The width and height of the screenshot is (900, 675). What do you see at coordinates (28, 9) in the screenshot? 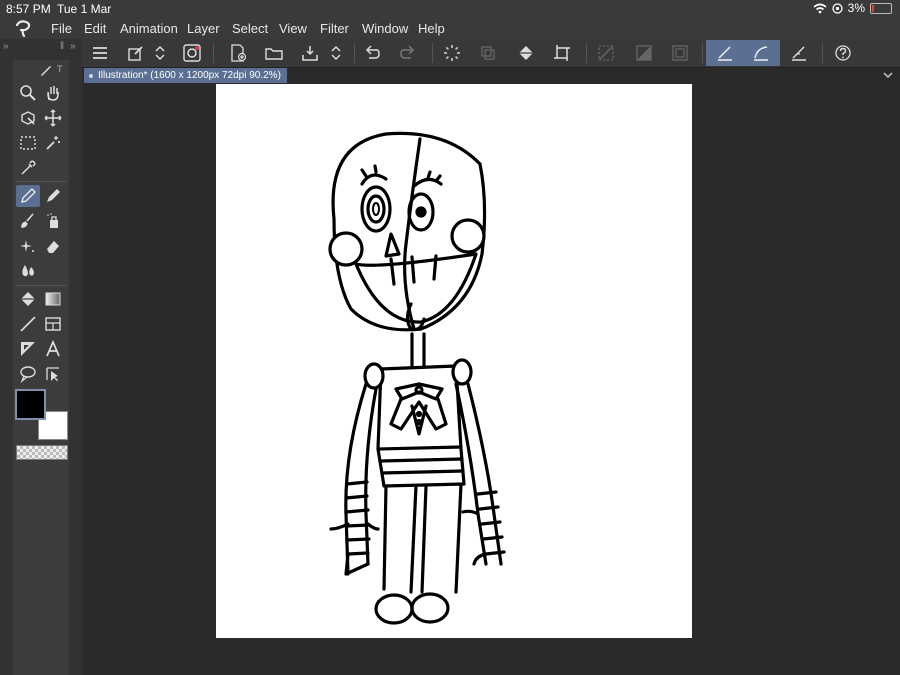
I see `clock-time: 8:57 PM` at bounding box center [28, 9].